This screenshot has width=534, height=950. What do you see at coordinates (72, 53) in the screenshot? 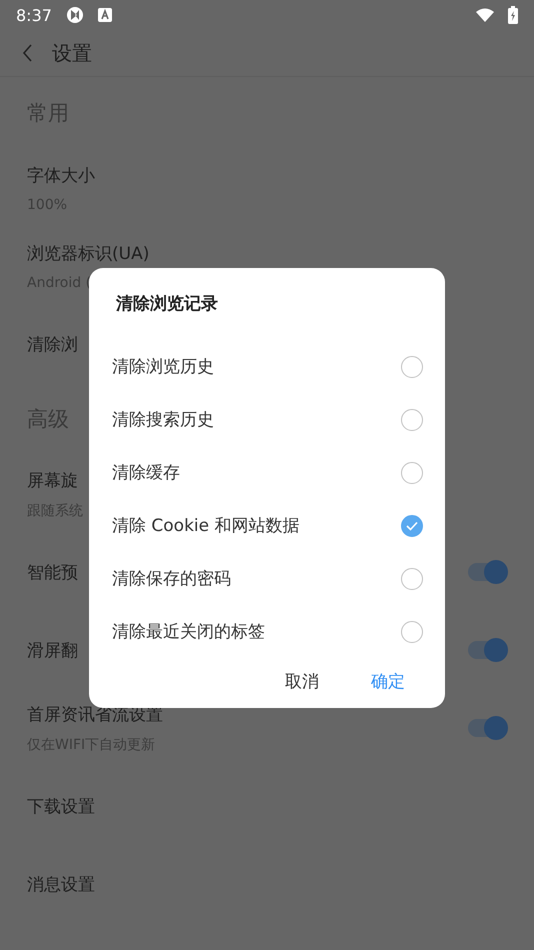
I see `page-title: 设置` at bounding box center [72, 53].